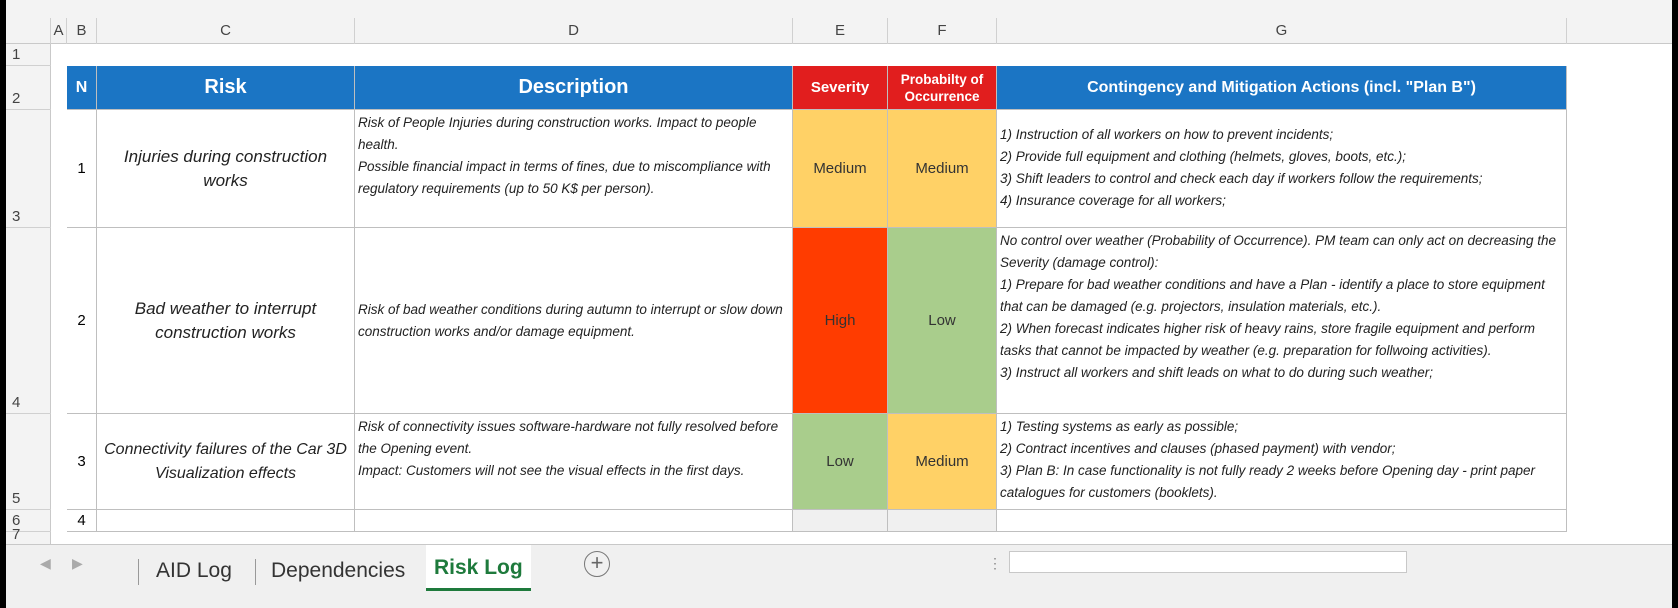  Describe the element at coordinates (82, 31) in the screenshot. I see `column-header-b: B` at that location.